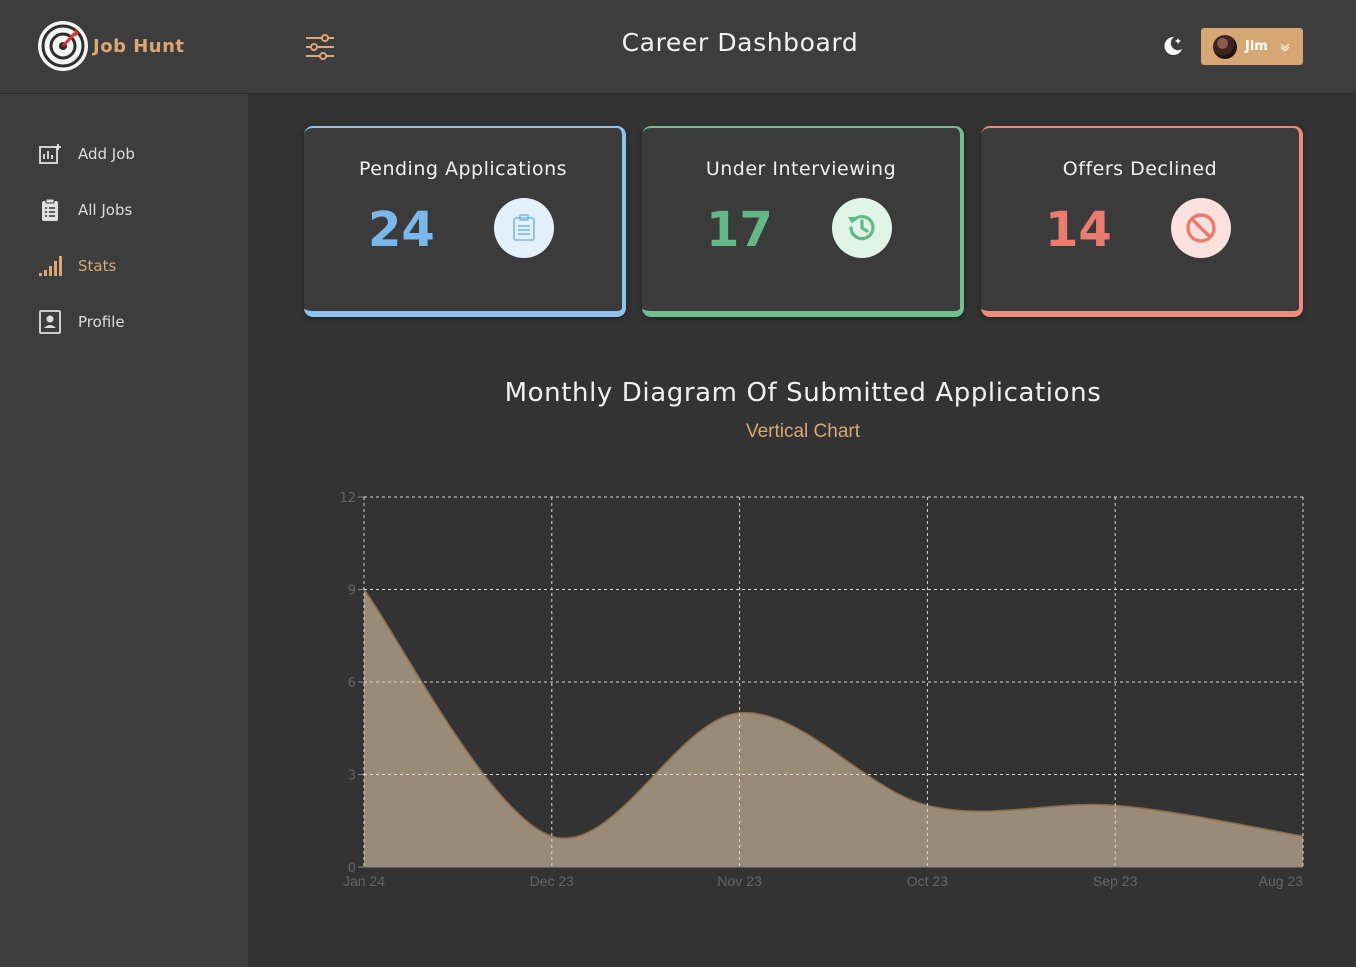 This screenshot has width=1356, height=967. I want to click on clipboard-list-icon, so click(50, 210).